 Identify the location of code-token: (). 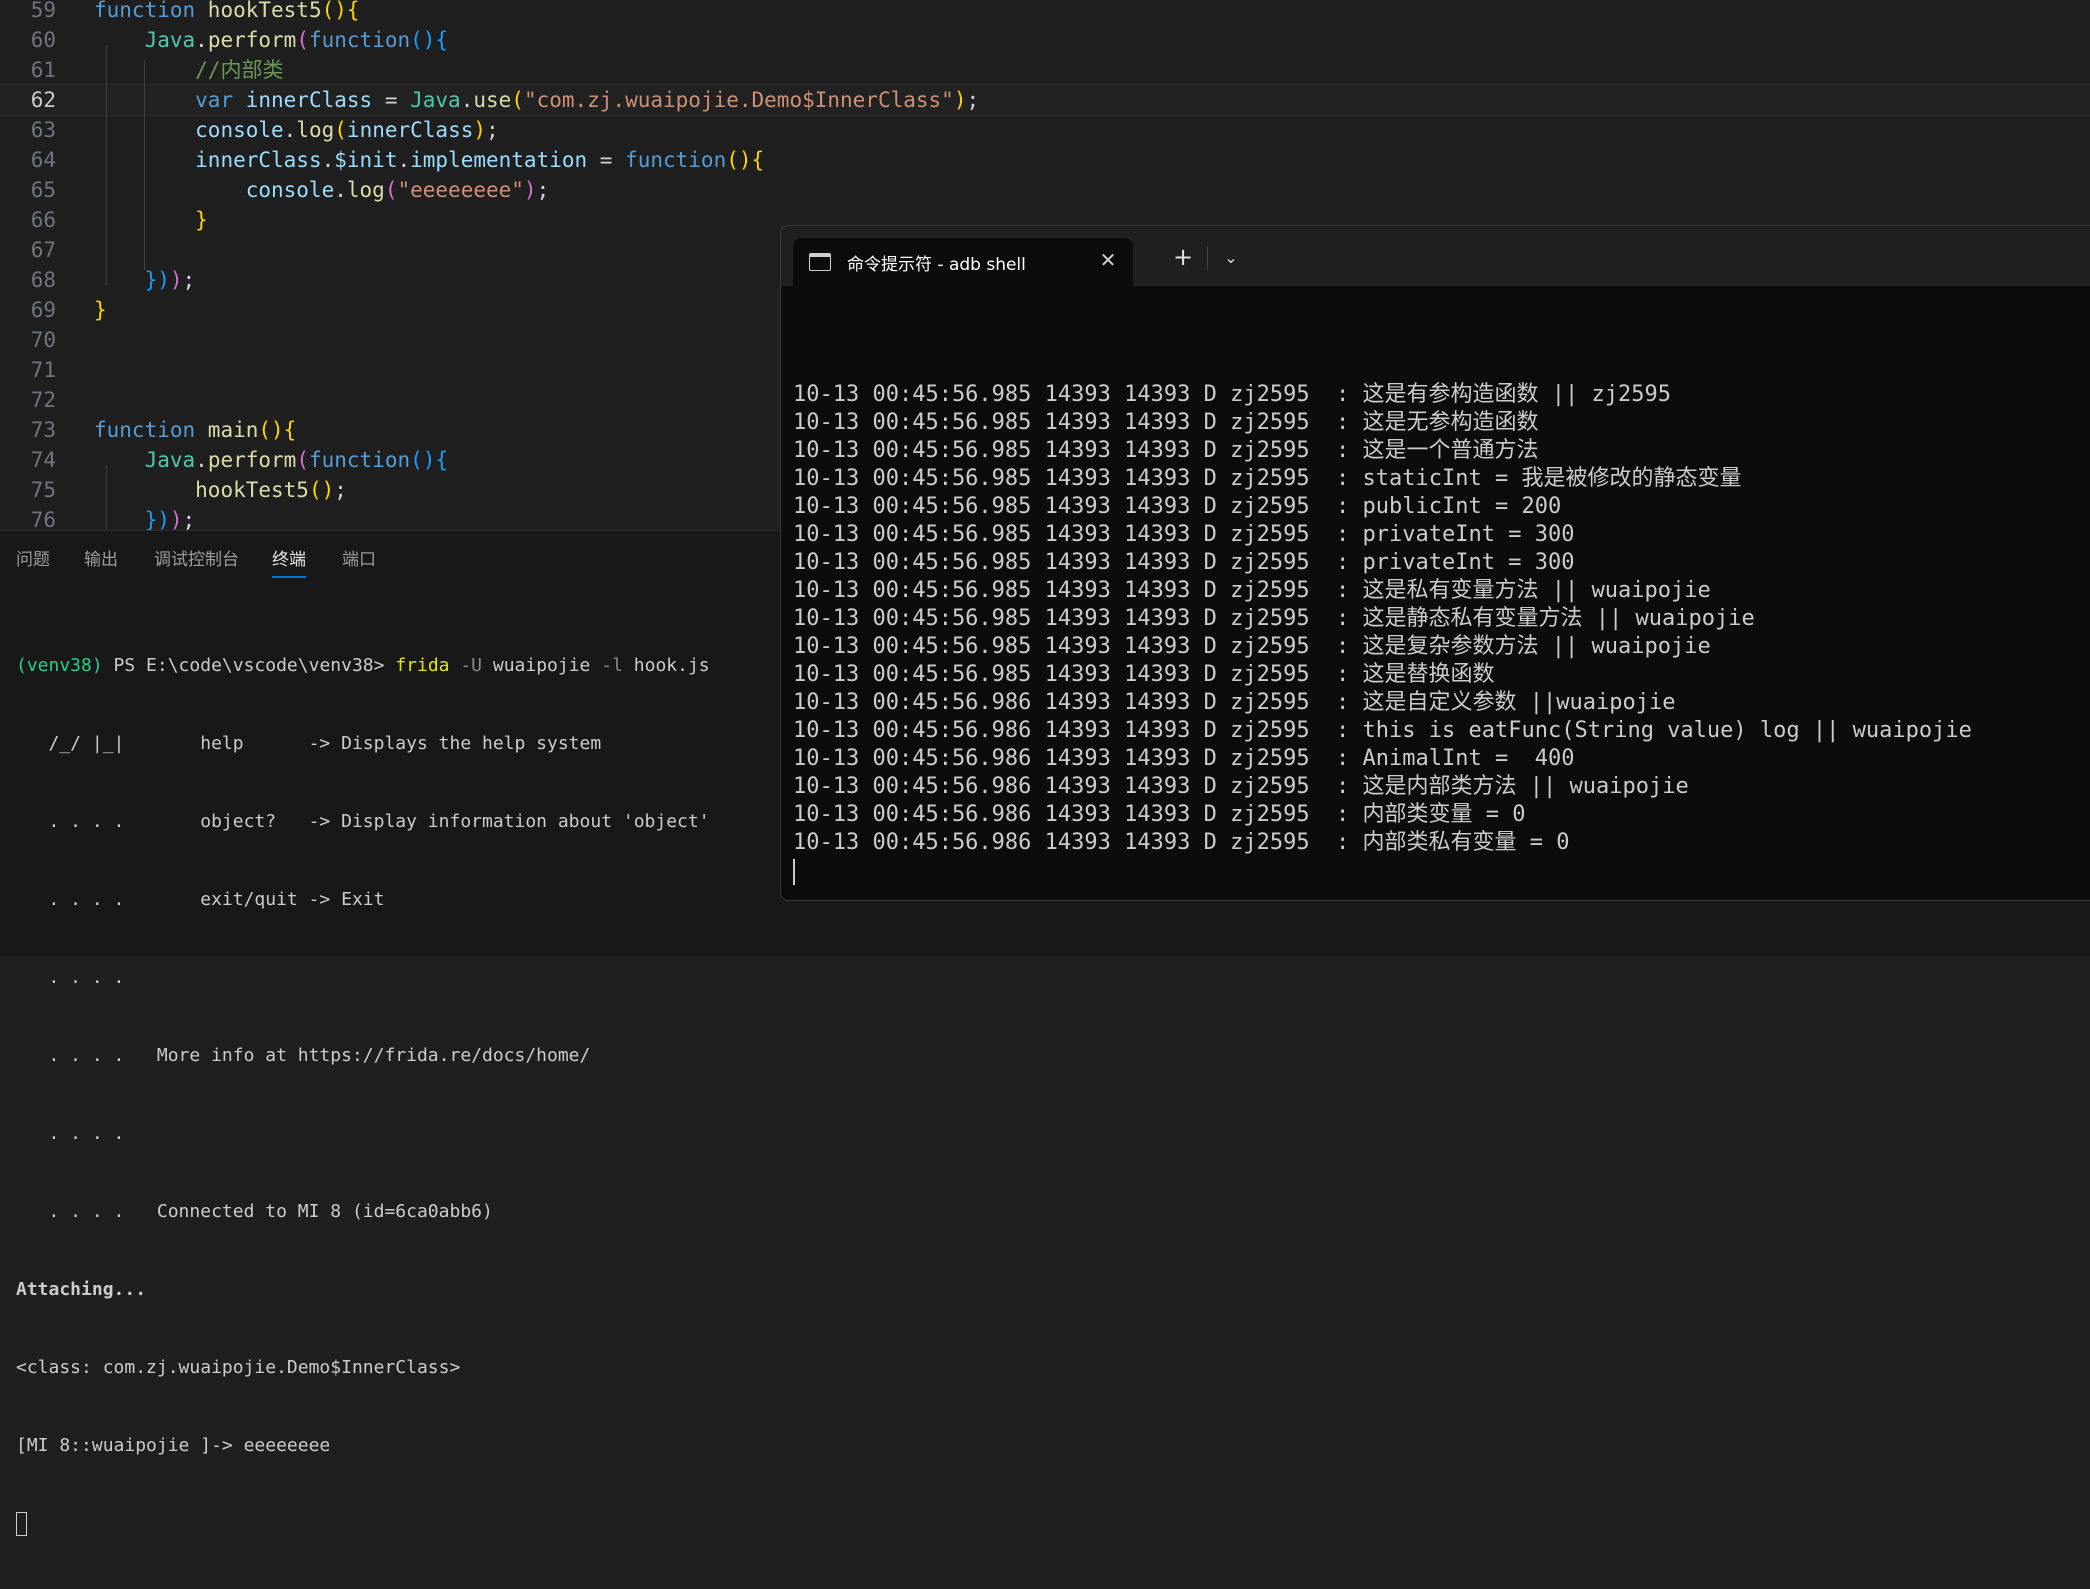
(321, 490).